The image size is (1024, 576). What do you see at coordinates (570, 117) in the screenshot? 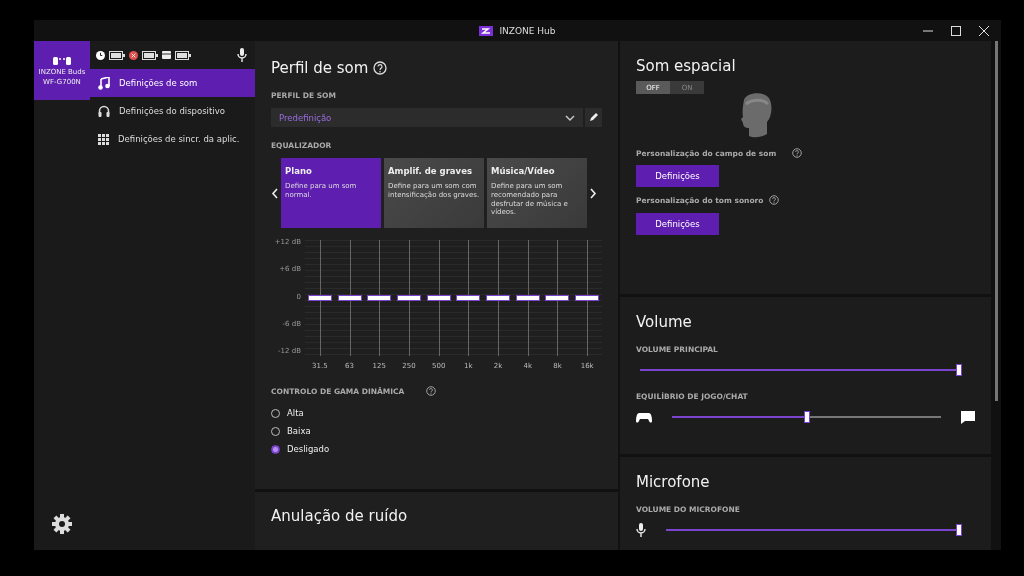
I see `chevron-down-icon` at bounding box center [570, 117].